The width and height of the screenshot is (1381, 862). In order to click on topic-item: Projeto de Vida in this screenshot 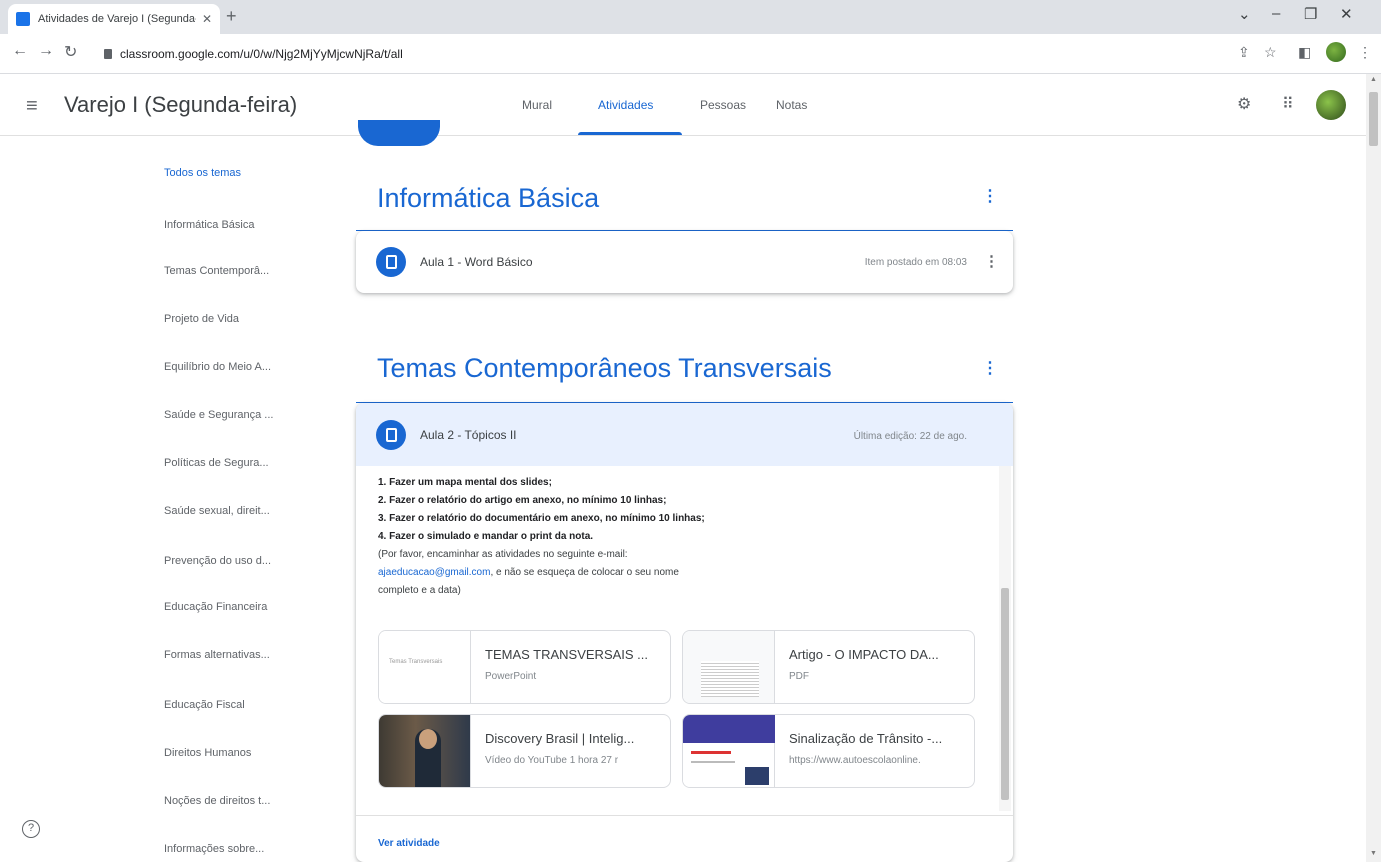, I will do `click(201, 319)`.